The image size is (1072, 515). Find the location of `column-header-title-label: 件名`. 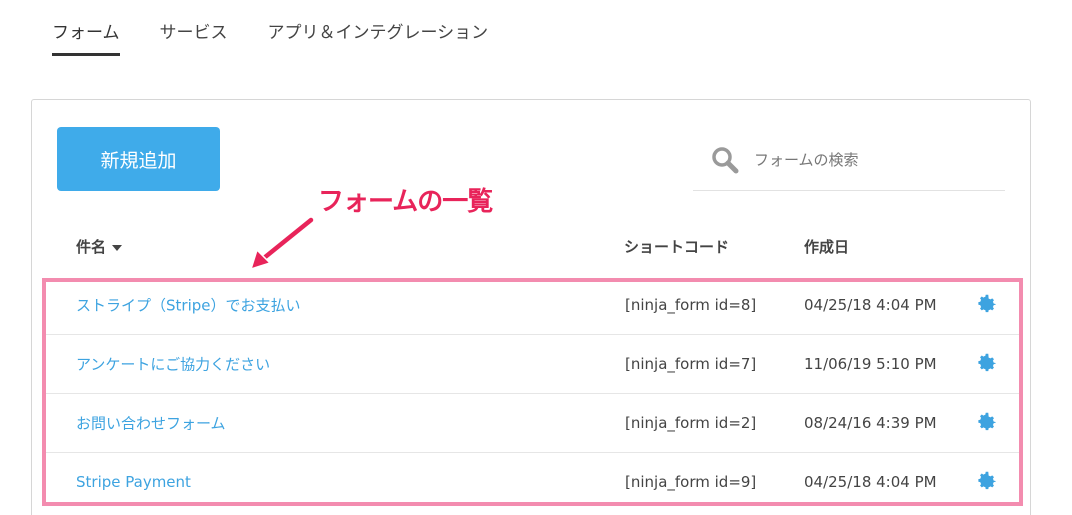

column-header-title-label: 件名 is located at coordinates (91, 247).